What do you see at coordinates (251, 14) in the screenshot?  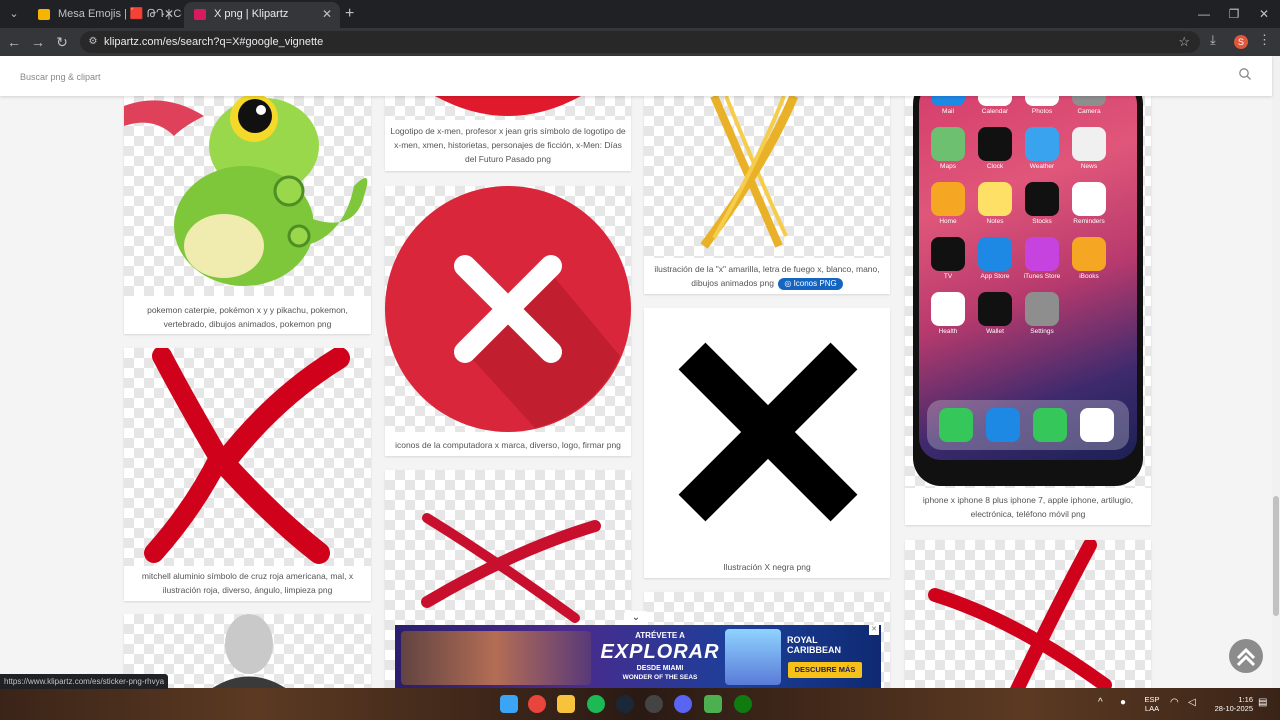 I see `tab-title: X png | Klipartz` at bounding box center [251, 14].